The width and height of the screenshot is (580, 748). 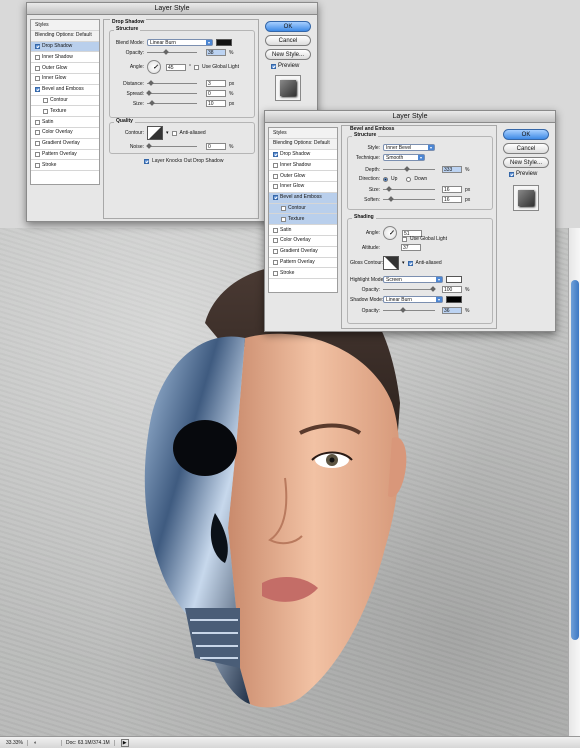 I want to click on depth-field: 333, so click(x=452, y=169).